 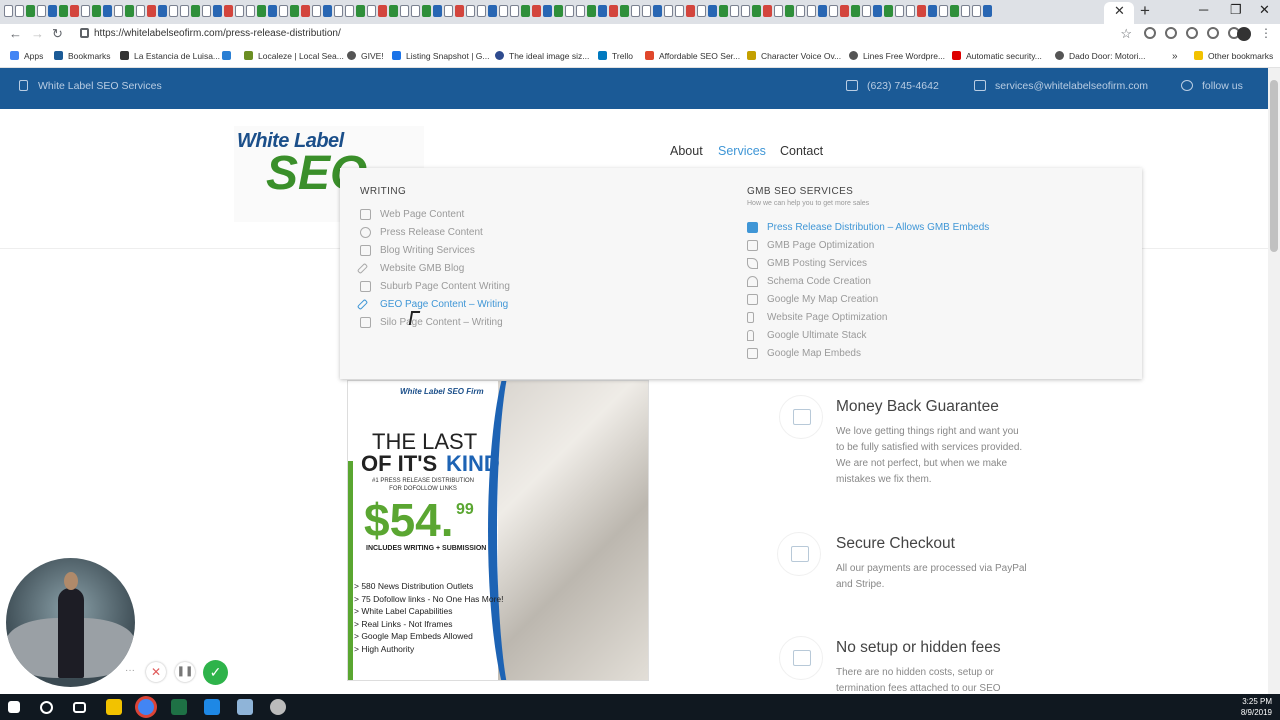 What do you see at coordinates (215, 672) in the screenshot?
I see `finish-recording-icon: ✓` at bounding box center [215, 672].